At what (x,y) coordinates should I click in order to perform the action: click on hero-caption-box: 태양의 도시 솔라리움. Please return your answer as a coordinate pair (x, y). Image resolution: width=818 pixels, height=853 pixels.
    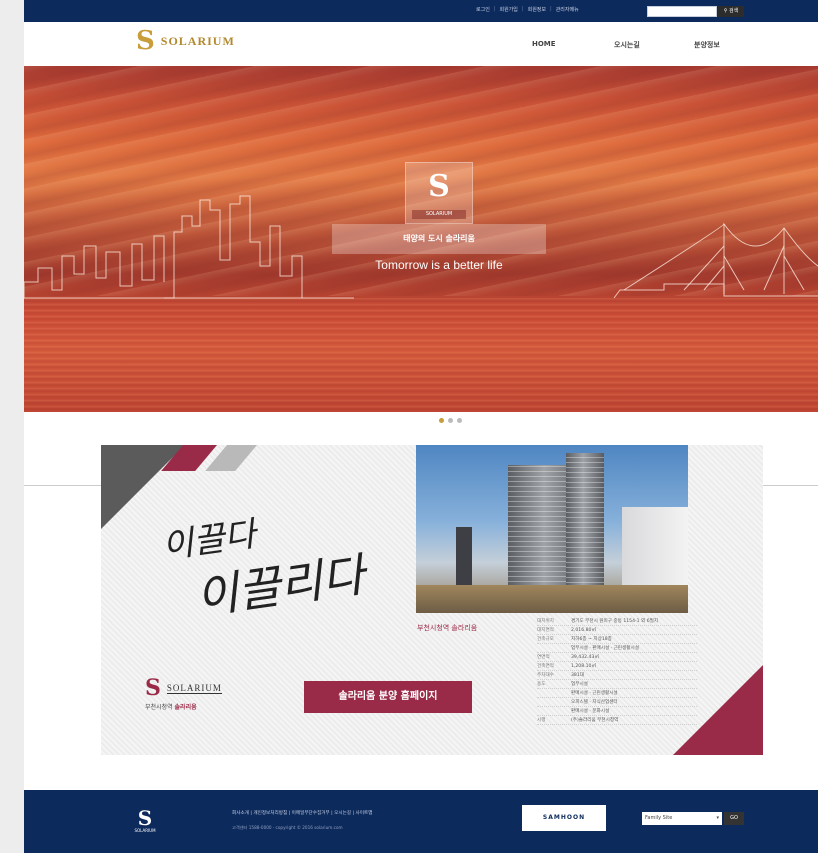
    Looking at the image, I should click on (439, 239).